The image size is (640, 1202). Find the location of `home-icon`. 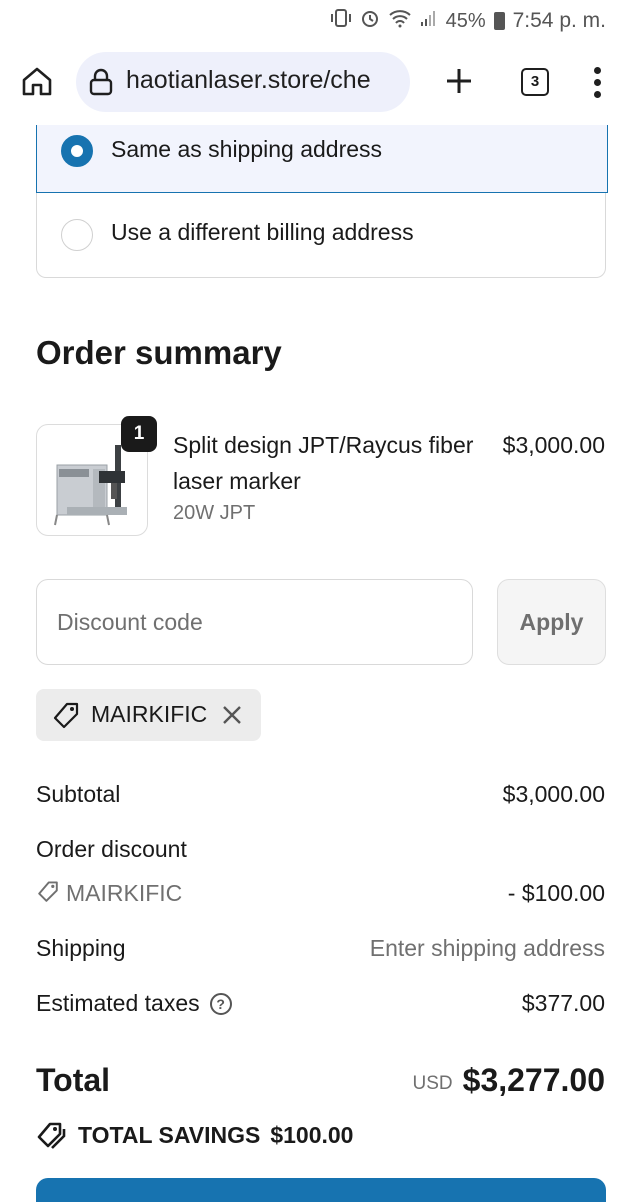

home-icon is located at coordinates (38, 82).